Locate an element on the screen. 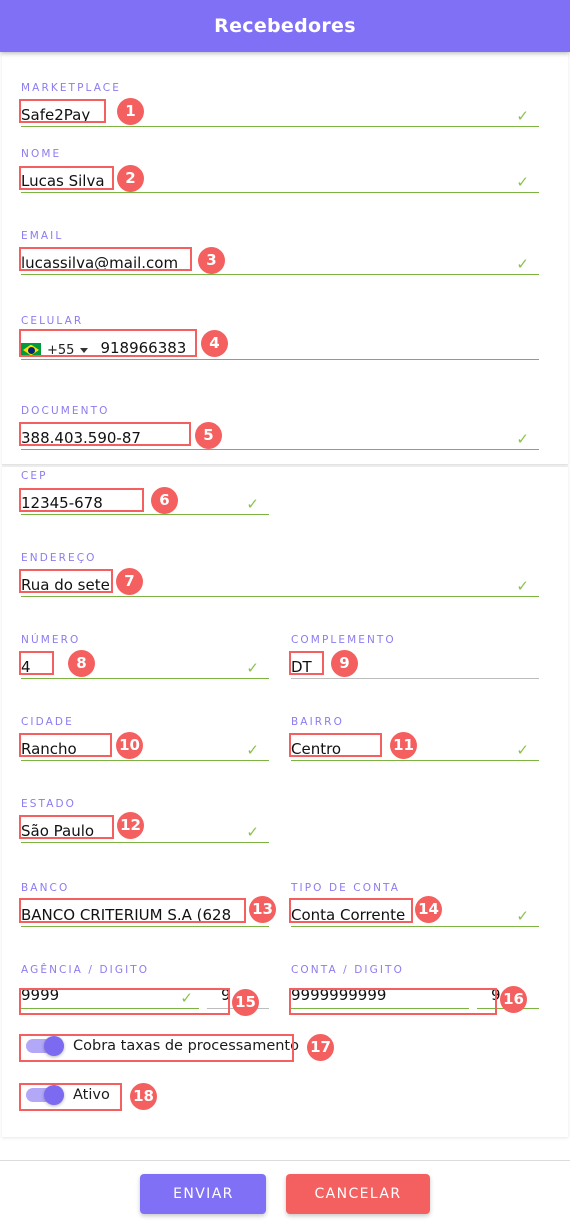 The height and width of the screenshot is (1227, 570). conta-digito-group: 9999999999 9 is located at coordinates (415, 996).